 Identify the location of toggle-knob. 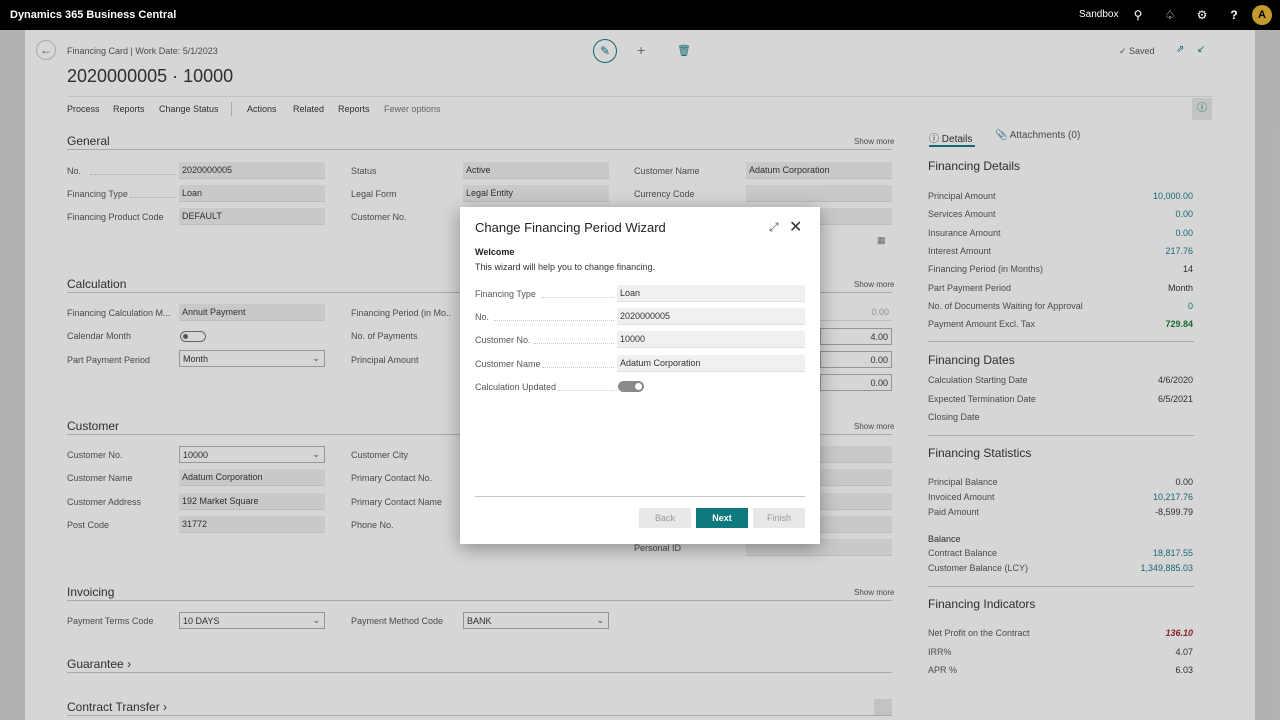
(638, 386).